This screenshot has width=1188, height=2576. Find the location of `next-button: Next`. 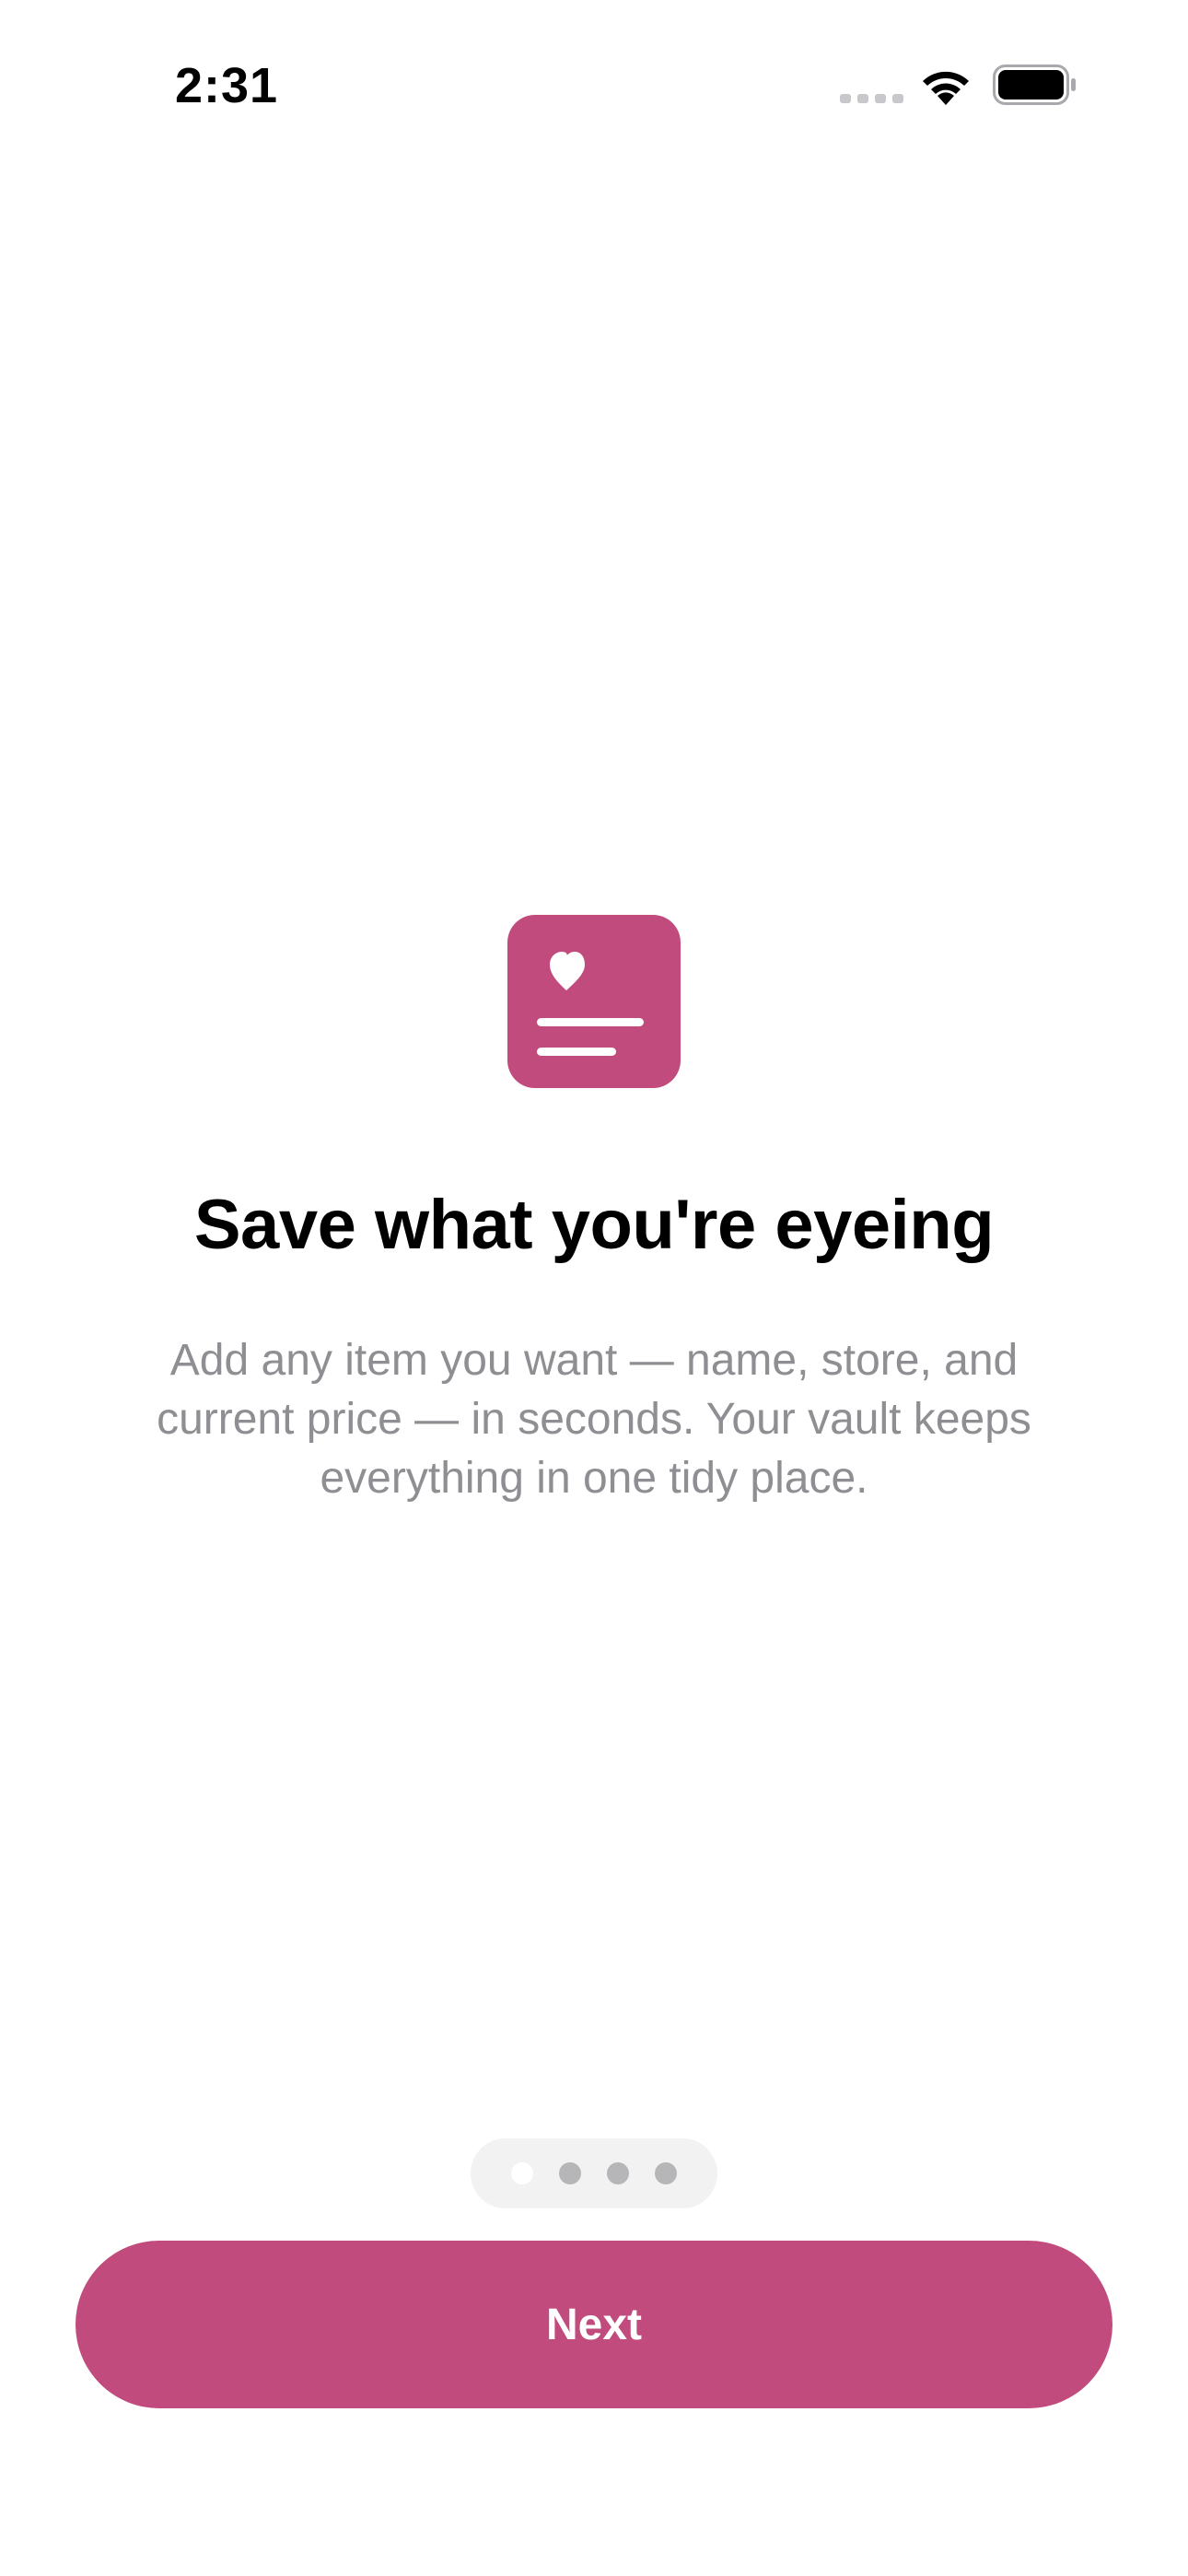

next-button: Next is located at coordinates (594, 2324).